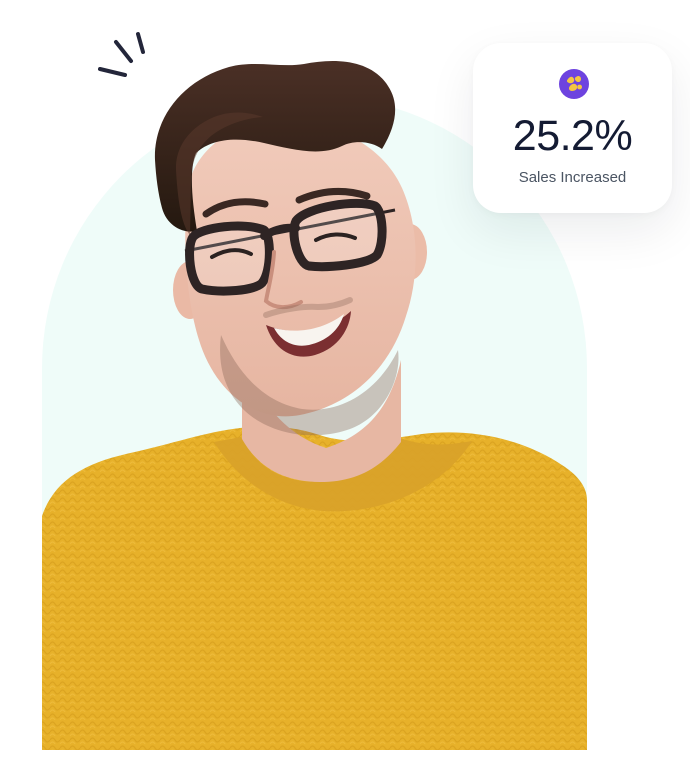 This screenshot has width=690, height=765. Describe the element at coordinates (572, 136) in the screenshot. I see `sales-percentage: 25.2%` at that location.